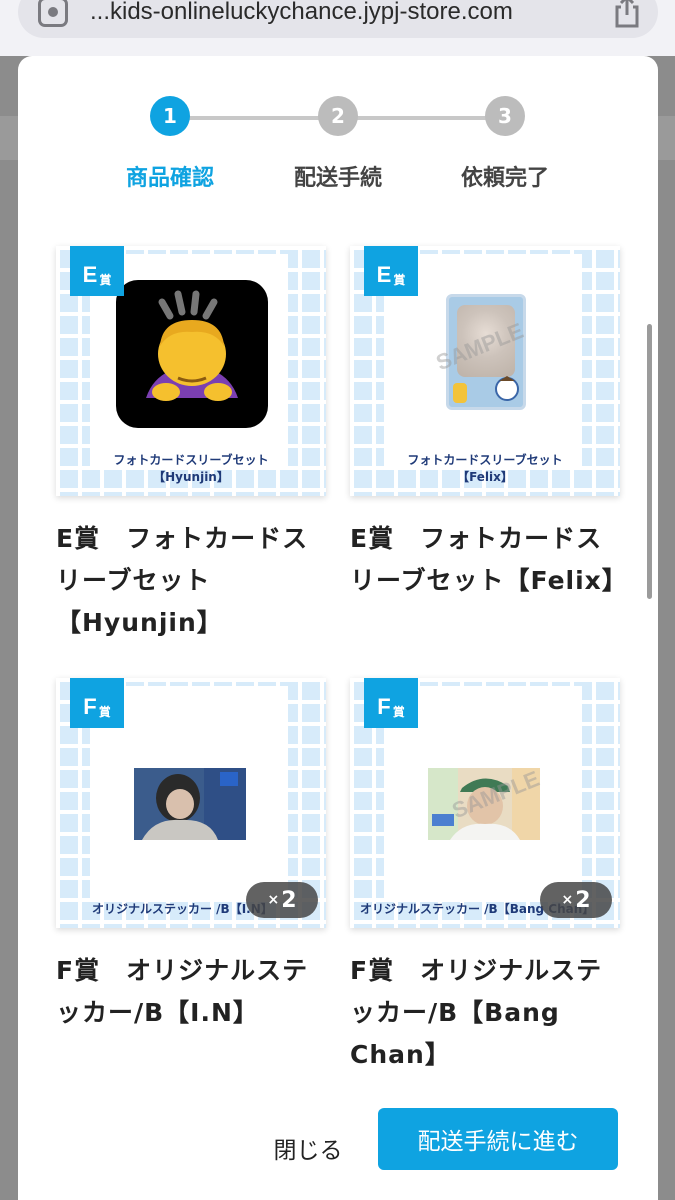  Describe the element at coordinates (338, 116) in the screenshot. I see `step-number: 2` at that location.